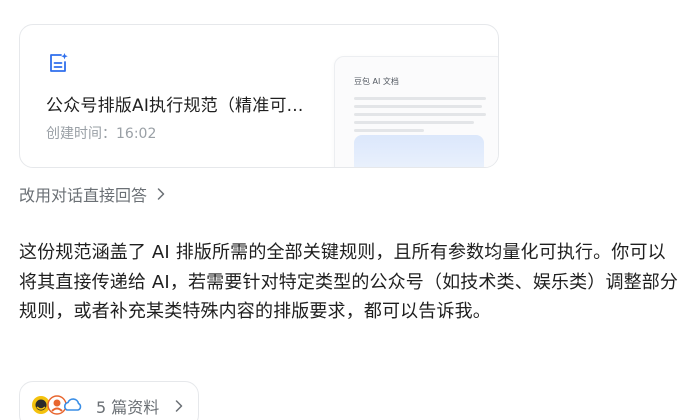 This screenshot has height=420, width=695. I want to click on qq-icon, so click(57, 405).